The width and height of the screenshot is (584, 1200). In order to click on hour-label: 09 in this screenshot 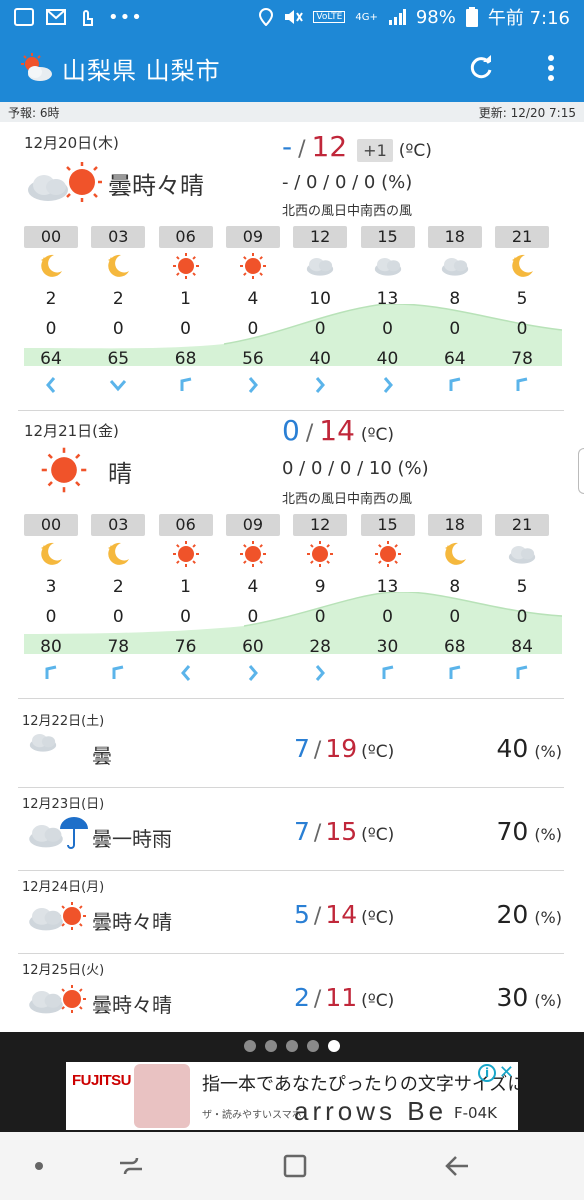, I will do `click(252, 237)`.